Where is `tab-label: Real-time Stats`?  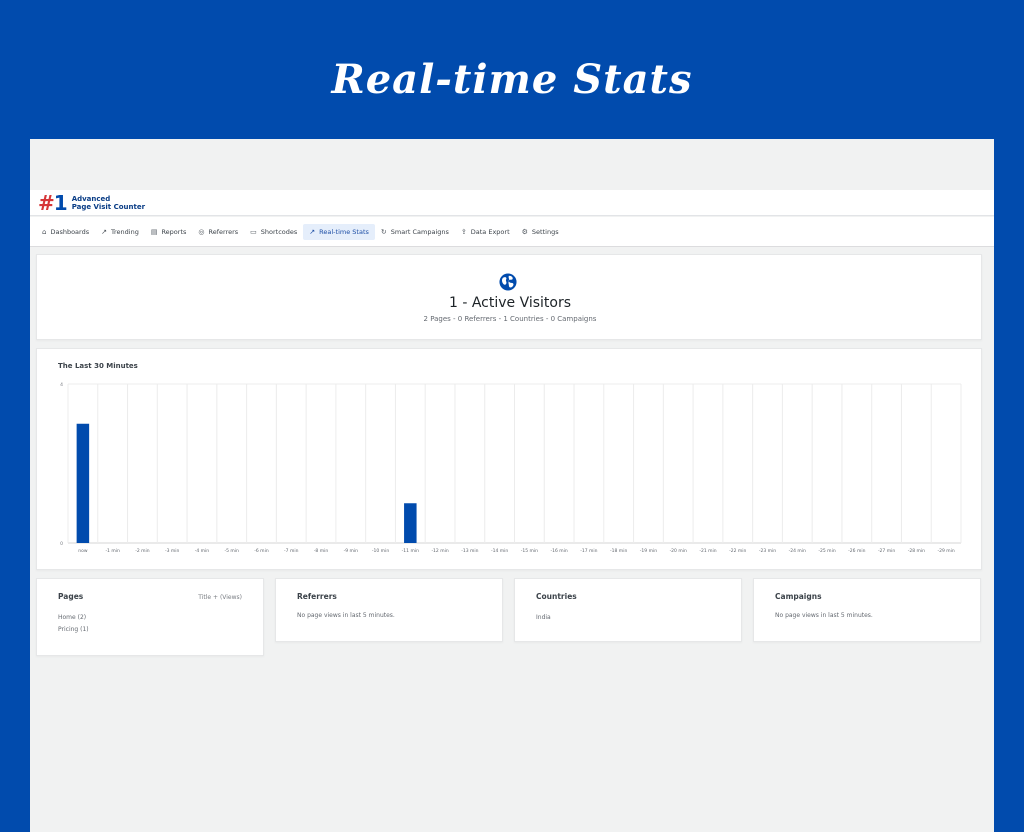 tab-label: Real-time Stats is located at coordinates (344, 231).